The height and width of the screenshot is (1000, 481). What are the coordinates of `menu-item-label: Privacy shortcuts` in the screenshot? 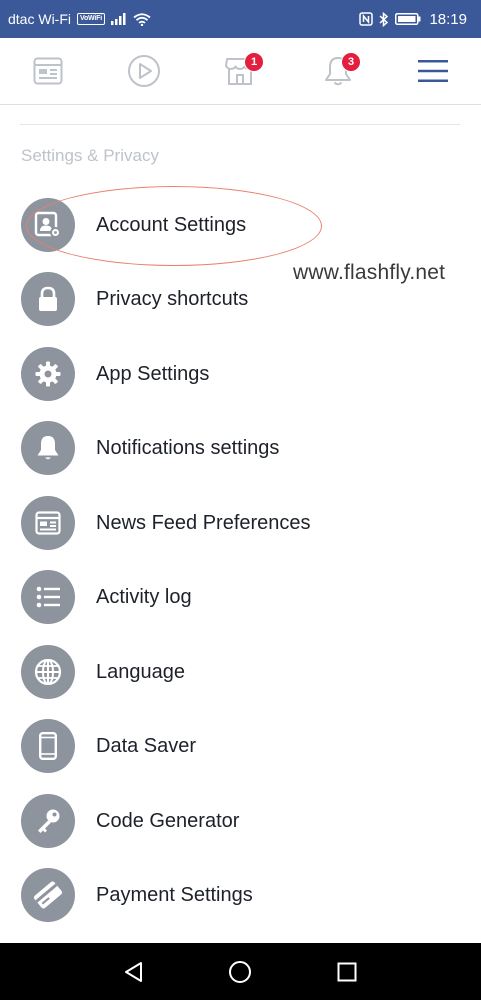 It's located at (172, 299).